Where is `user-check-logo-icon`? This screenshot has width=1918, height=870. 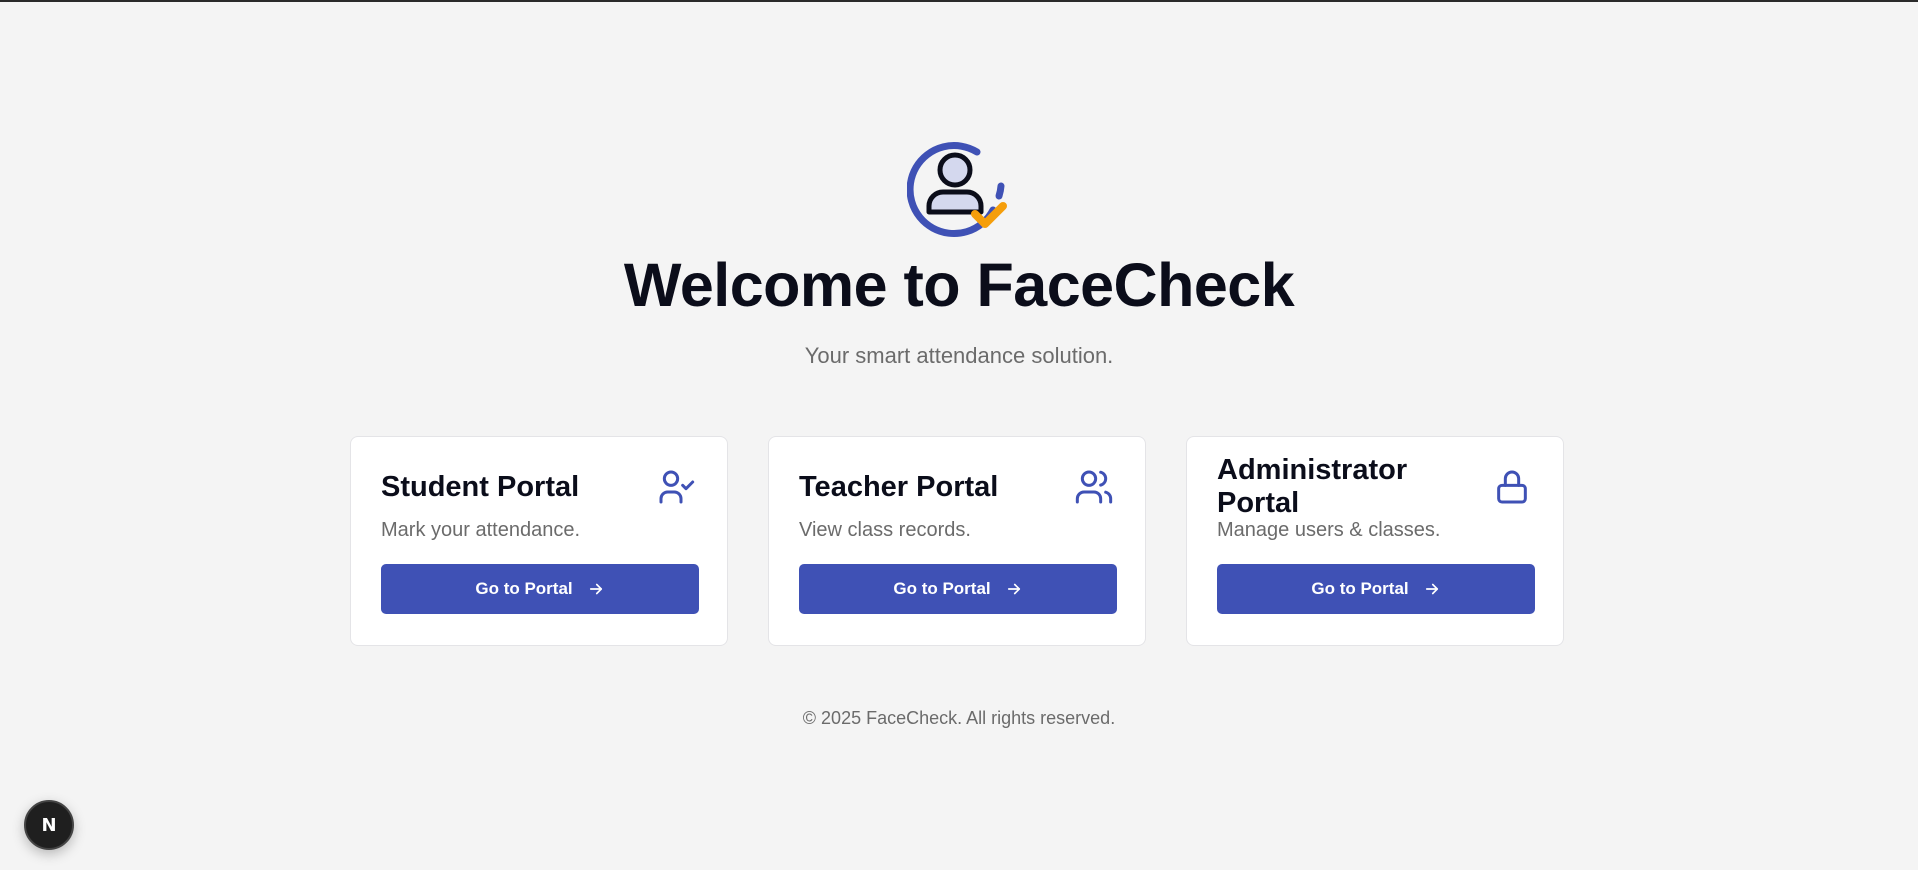
user-check-logo-icon is located at coordinates (957, 190).